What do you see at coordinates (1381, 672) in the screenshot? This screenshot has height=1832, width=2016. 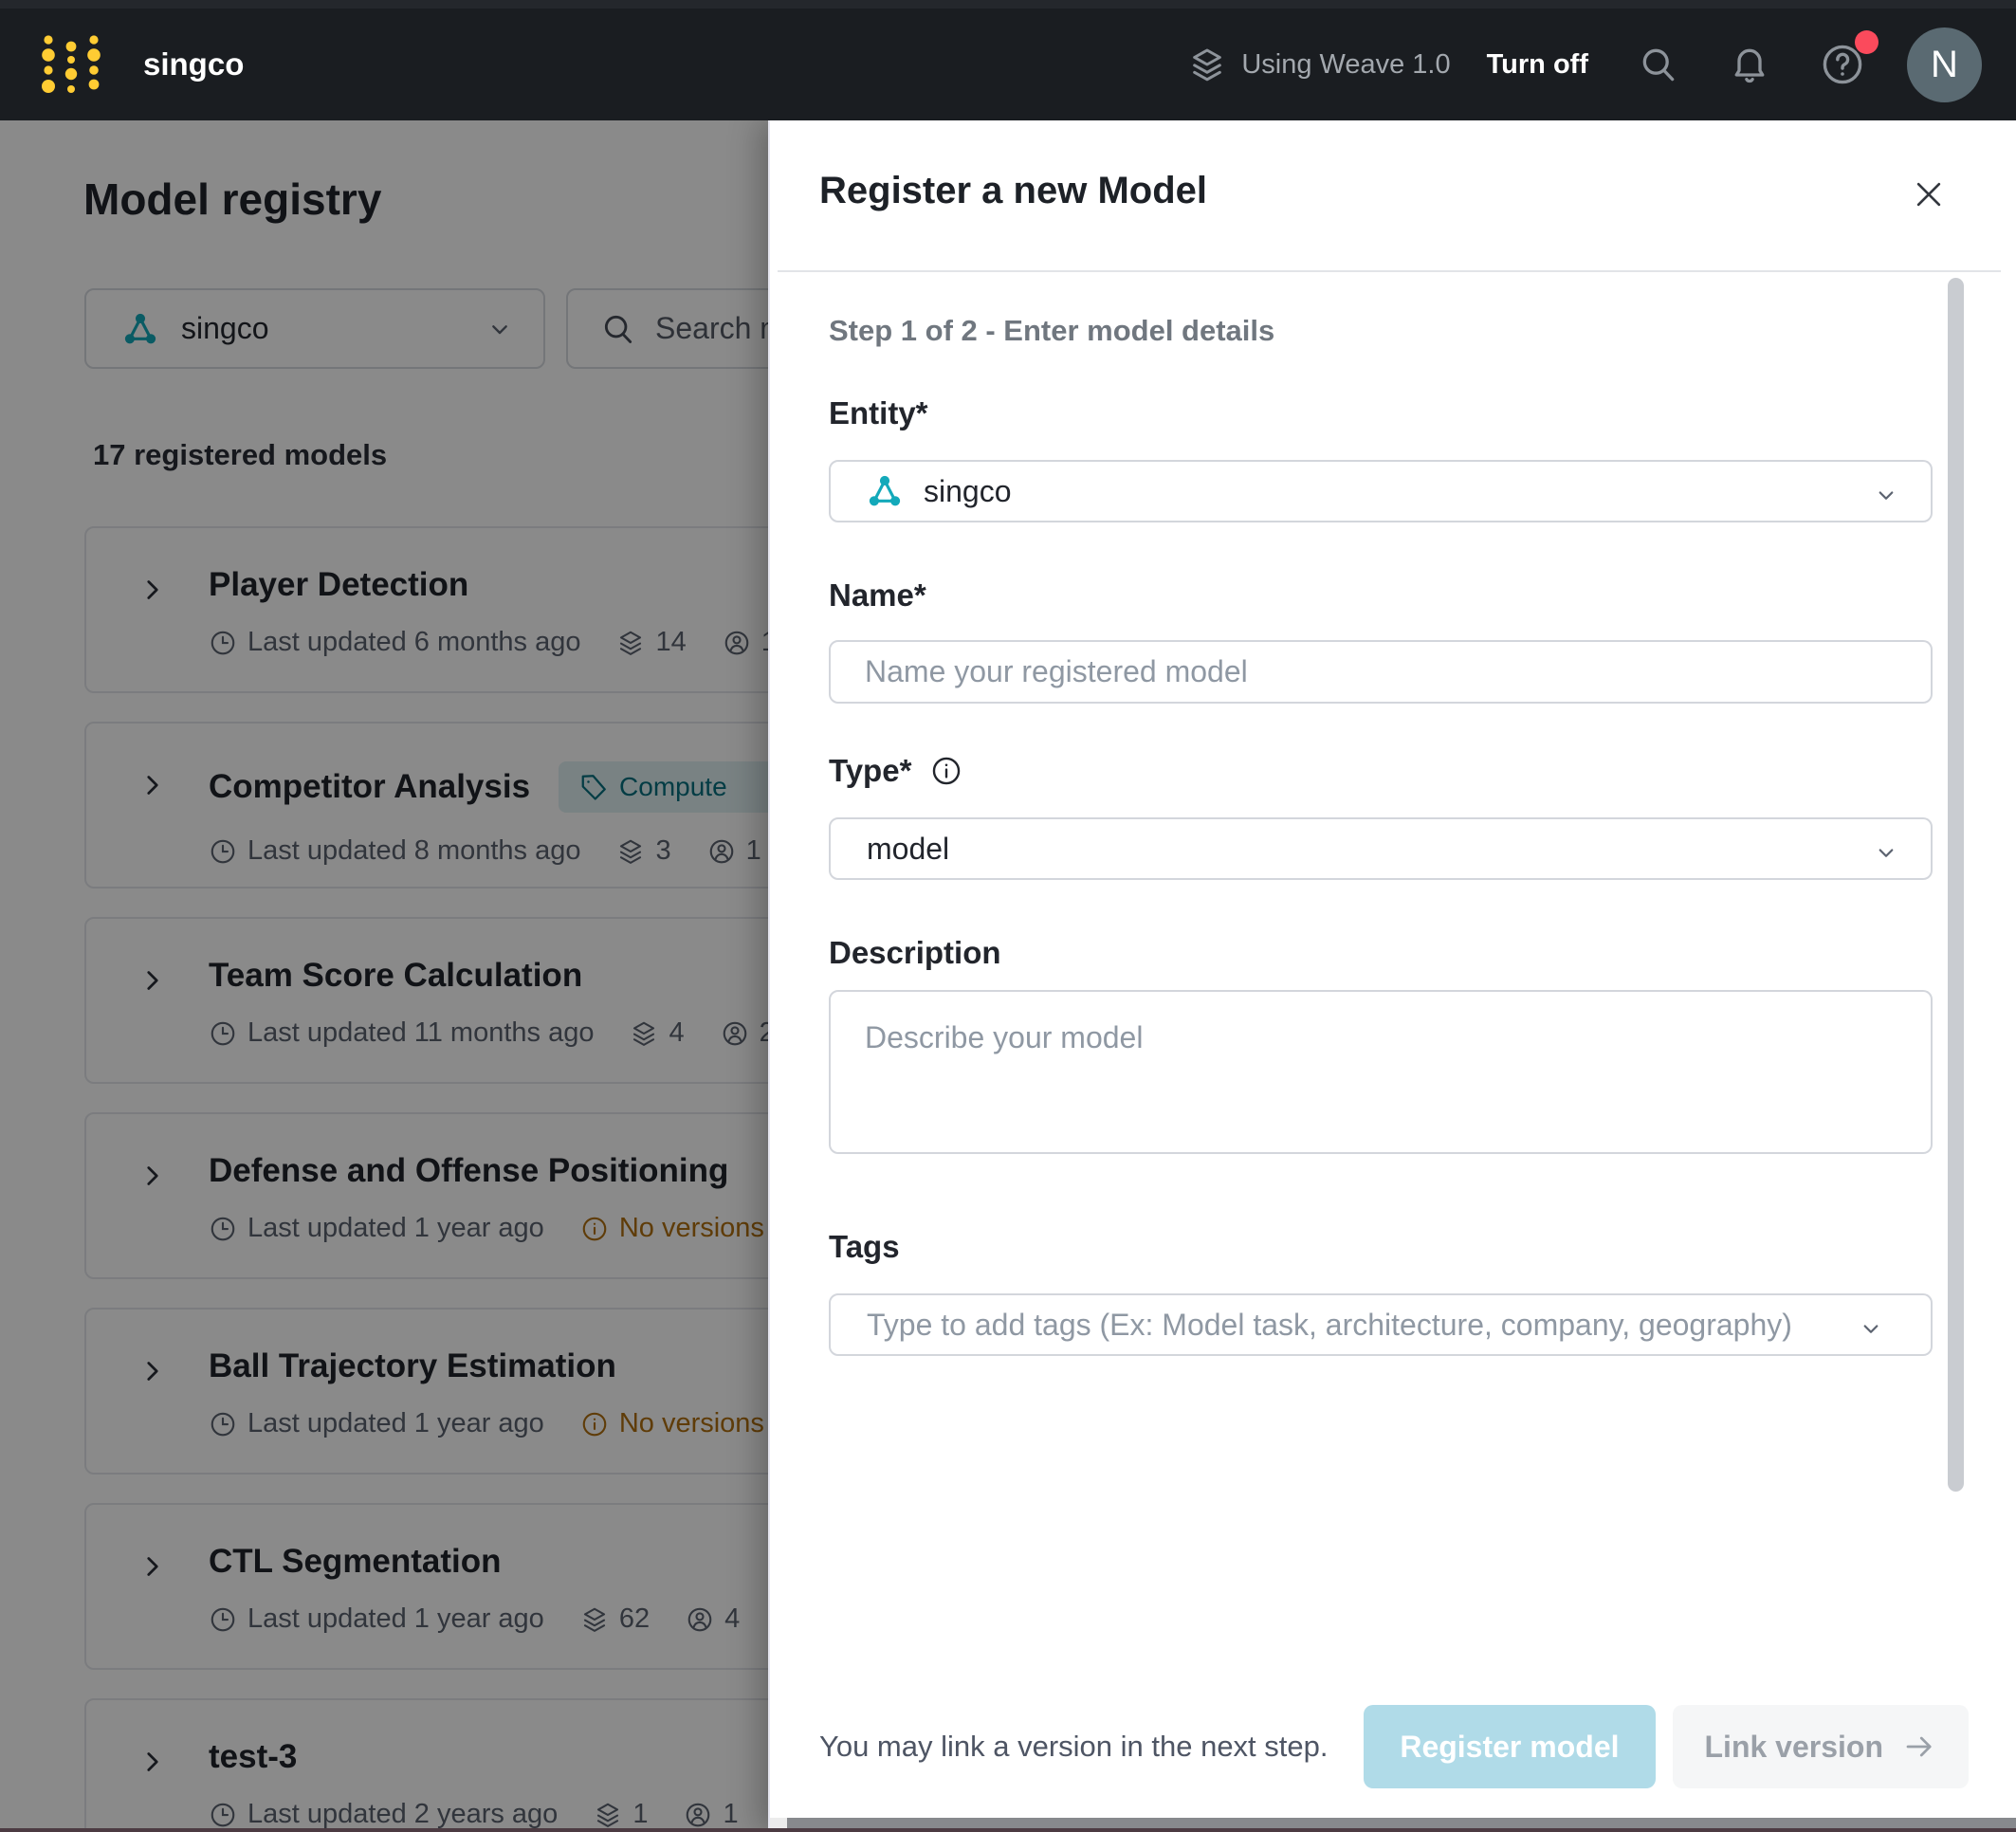 I see `model-name-input` at bounding box center [1381, 672].